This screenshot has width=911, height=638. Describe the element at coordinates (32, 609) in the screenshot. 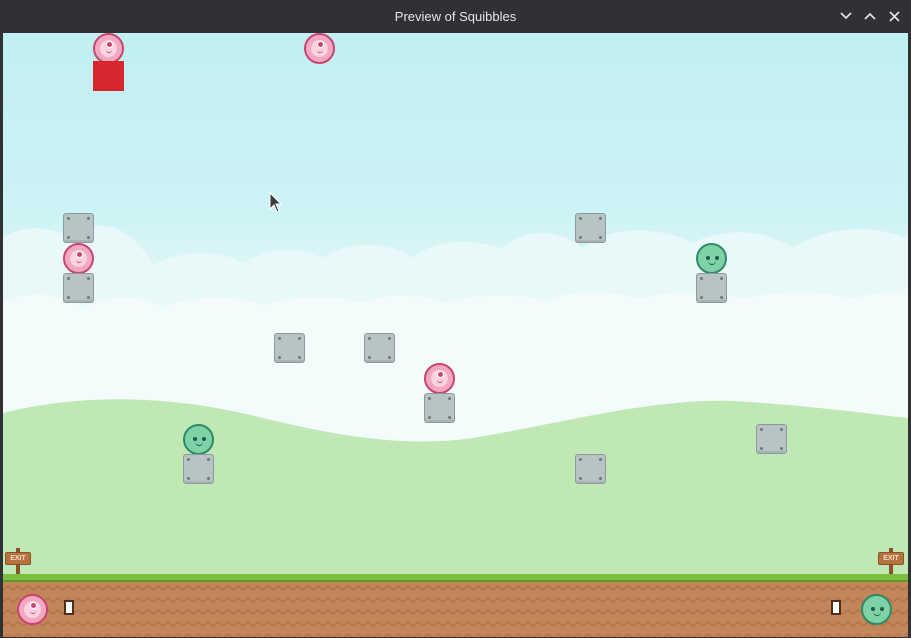

I see `hud-pink-squibble-icon` at that location.